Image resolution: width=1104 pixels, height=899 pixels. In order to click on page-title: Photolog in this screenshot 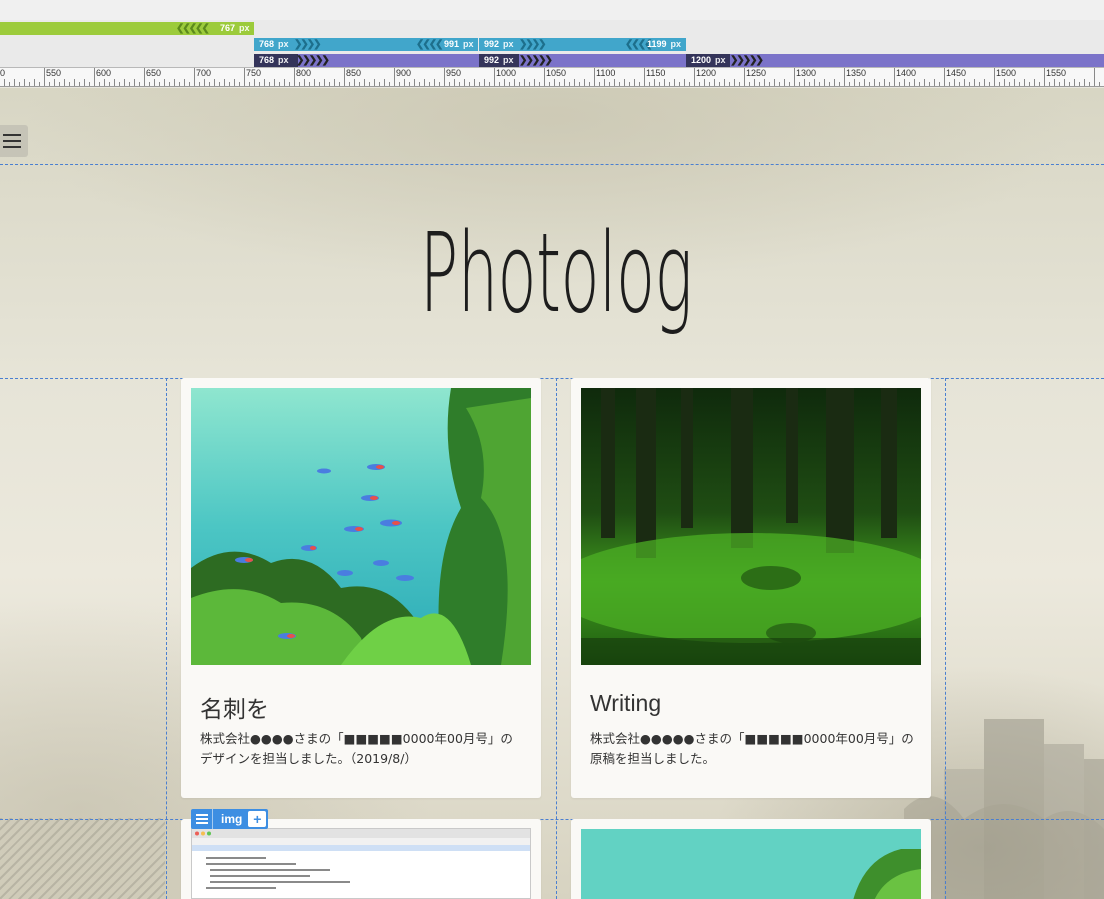, I will do `click(556, 273)`.